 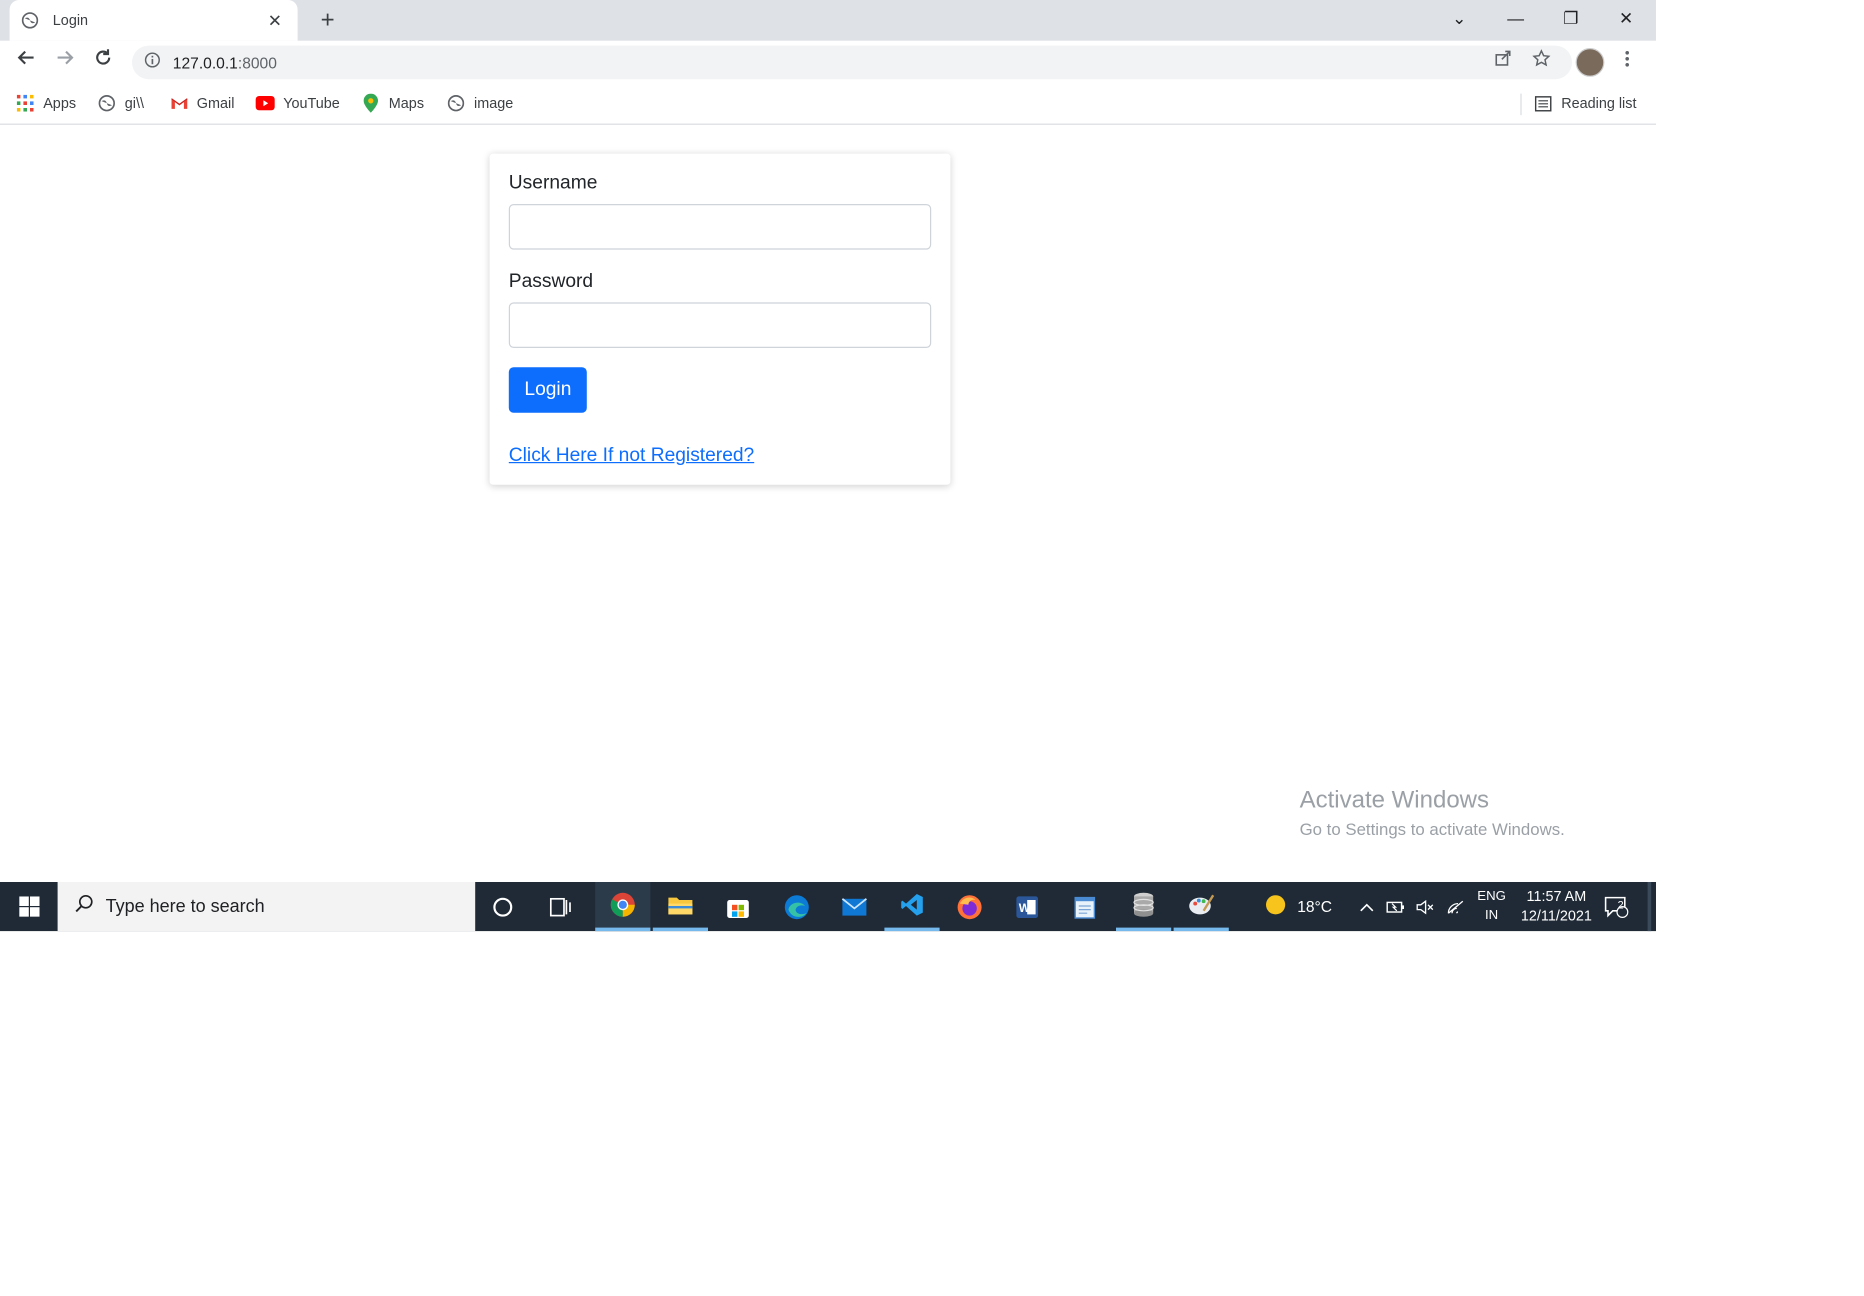 I want to click on wifi-icon, so click(x=1456, y=906).